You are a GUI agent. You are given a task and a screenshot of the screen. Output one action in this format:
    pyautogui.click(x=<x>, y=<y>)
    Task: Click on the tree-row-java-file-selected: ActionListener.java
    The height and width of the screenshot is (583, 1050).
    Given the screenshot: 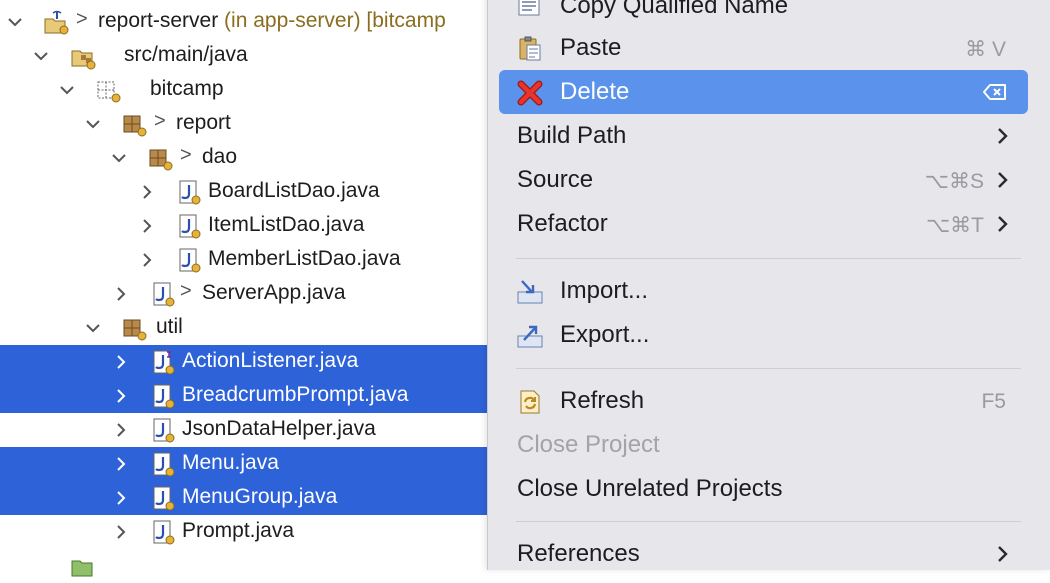 What is the action you would take?
    pyautogui.click(x=244, y=362)
    